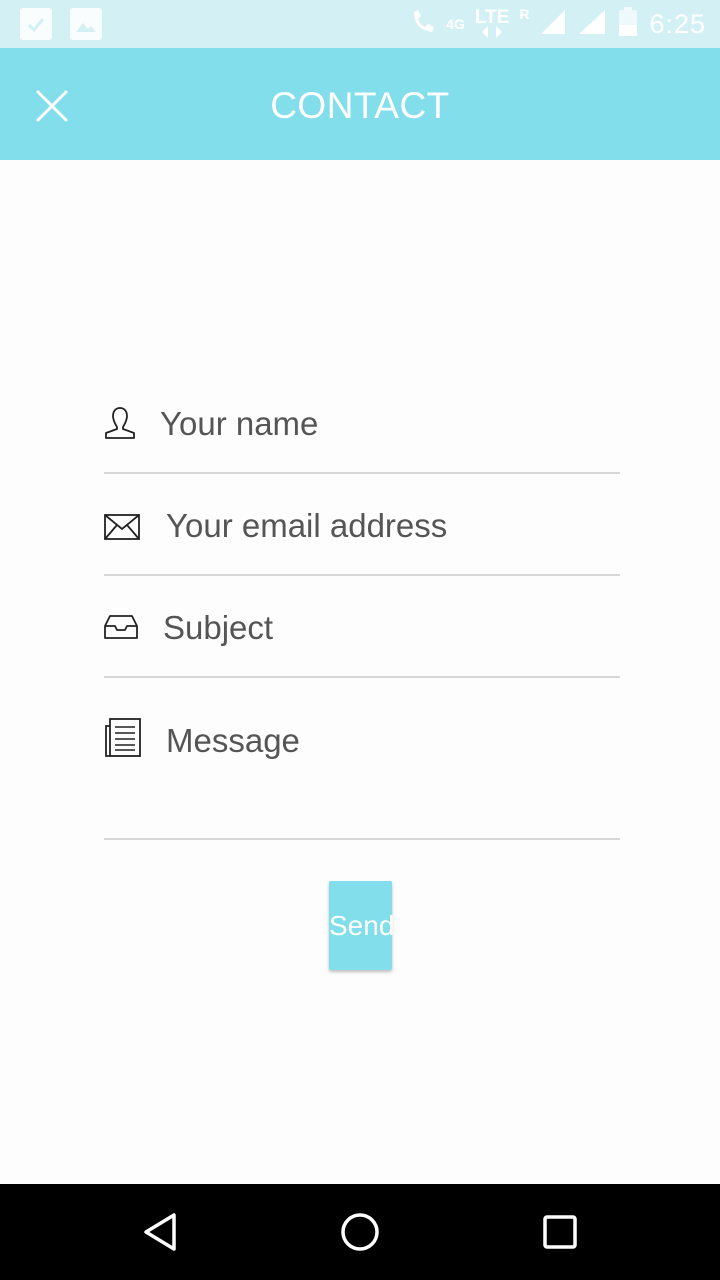 This screenshot has height=1280, width=720. What do you see at coordinates (122, 529) in the screenshot?
I see `envelope-icon` at bounding box center [122, 529].